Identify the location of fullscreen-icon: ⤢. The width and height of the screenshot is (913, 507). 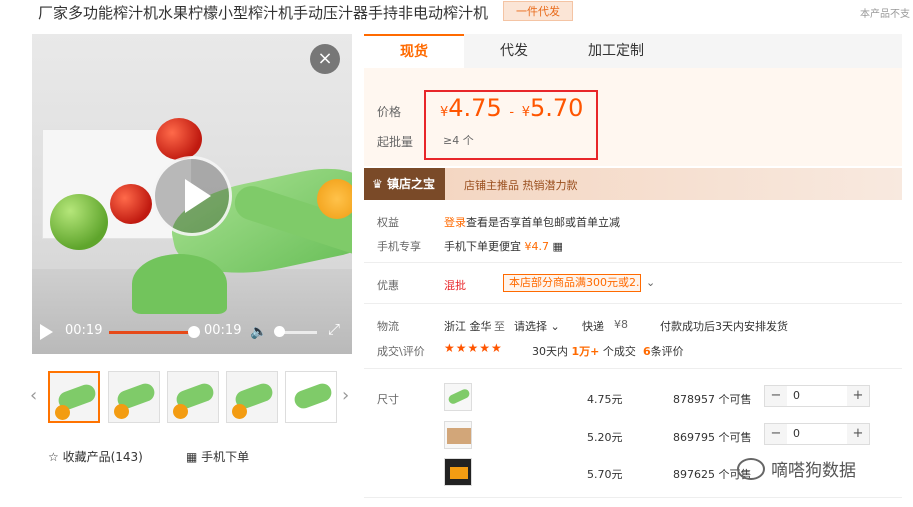
(334, 329).